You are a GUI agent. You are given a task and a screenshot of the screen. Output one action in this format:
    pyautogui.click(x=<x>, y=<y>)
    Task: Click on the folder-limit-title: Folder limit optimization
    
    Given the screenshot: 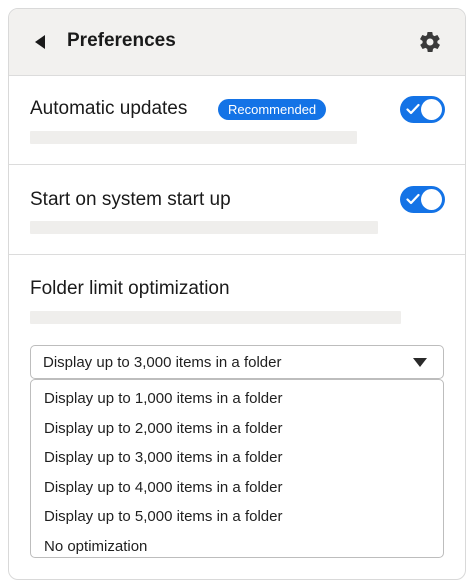 What is the action you would take?
    pyautogui.click(x=130, y=288)
    